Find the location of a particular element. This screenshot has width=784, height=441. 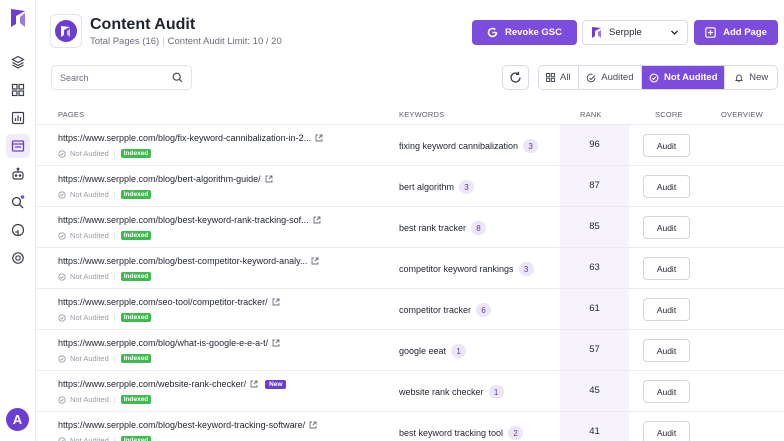

project-select: Serpple is located at coordinates (635, 32).